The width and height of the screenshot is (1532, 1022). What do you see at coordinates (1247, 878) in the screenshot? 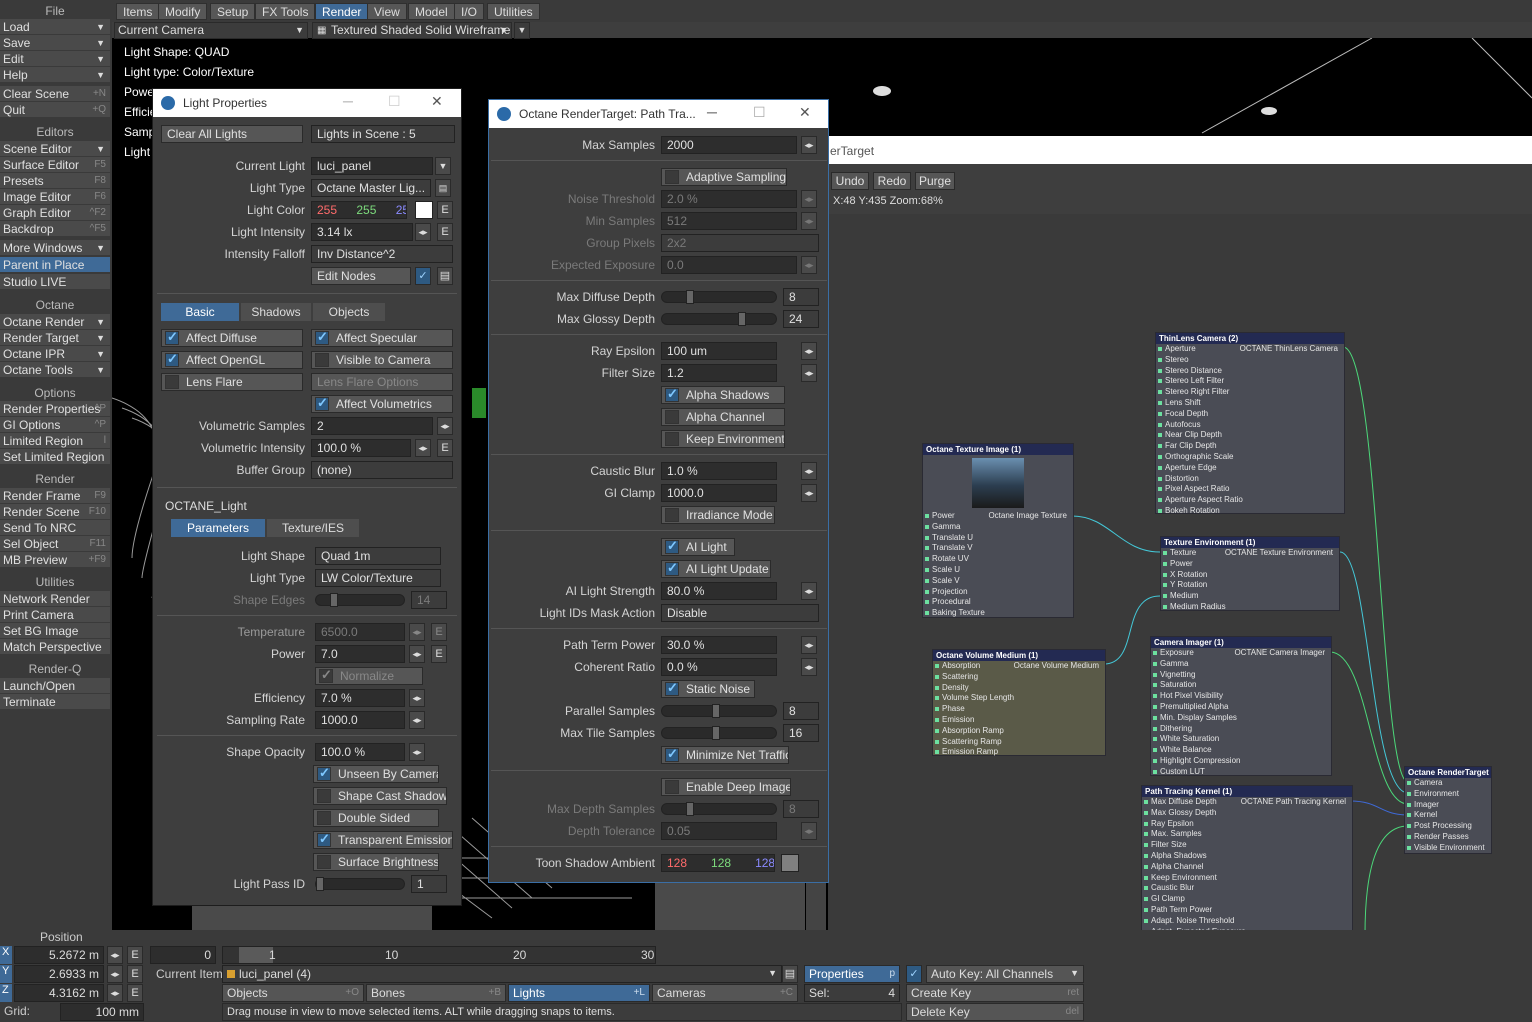
I see `node-pin: Keep Environment` at bounding box center [1247, 878].